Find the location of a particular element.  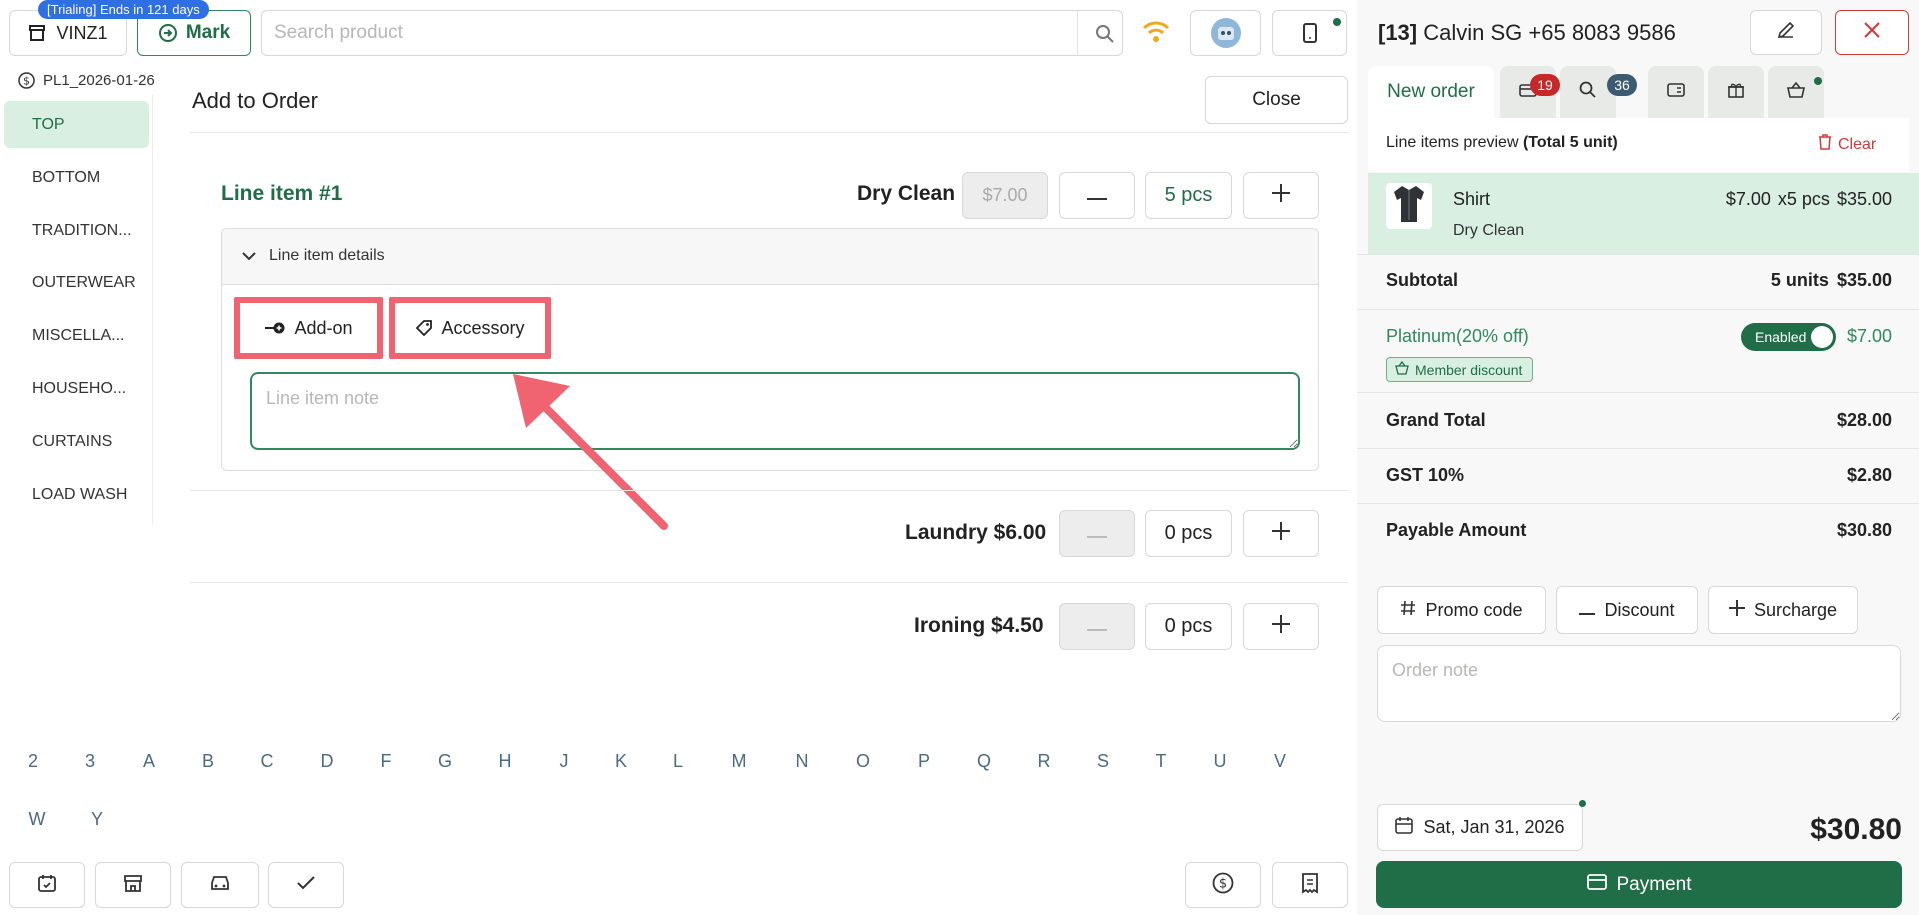

schedule-button is located at coordinates (47, 885).